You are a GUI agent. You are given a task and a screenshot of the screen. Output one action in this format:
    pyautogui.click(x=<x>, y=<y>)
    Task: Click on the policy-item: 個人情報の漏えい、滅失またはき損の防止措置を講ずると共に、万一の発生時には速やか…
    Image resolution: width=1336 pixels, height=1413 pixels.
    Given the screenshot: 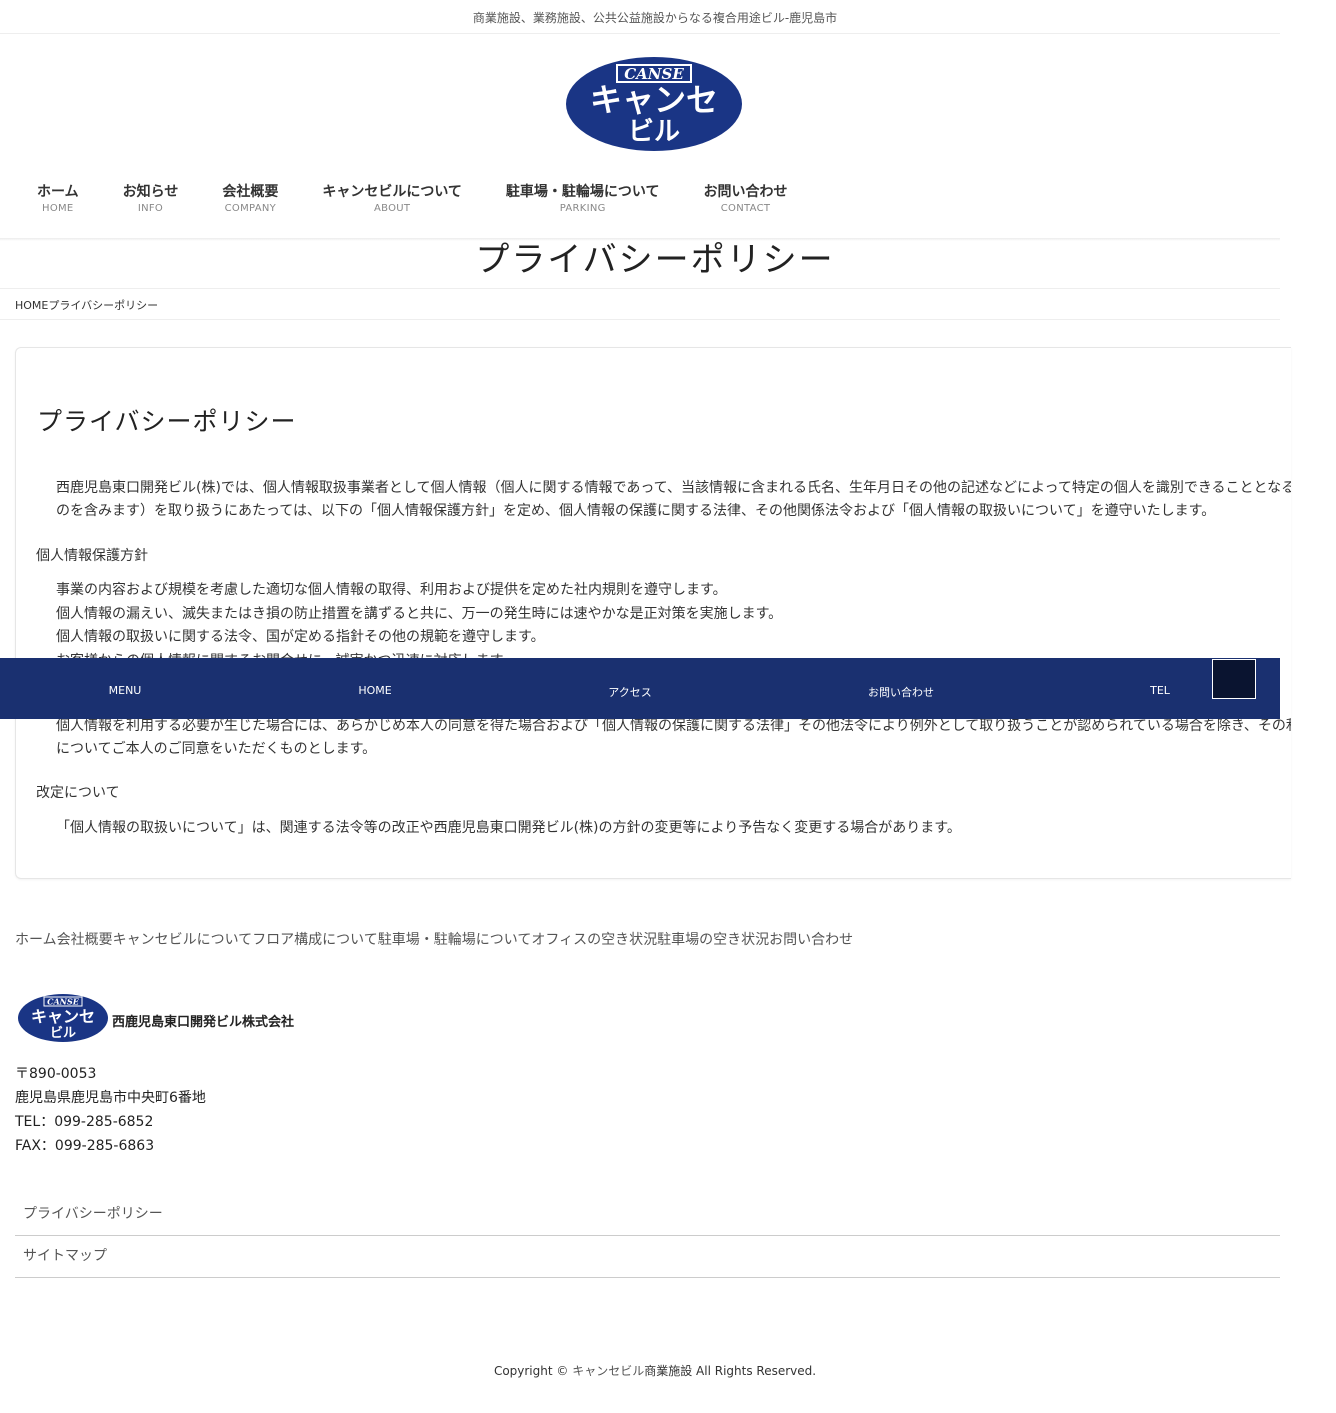 What is the action you would take?
    pyautogui.click(x=419, y=614)
    